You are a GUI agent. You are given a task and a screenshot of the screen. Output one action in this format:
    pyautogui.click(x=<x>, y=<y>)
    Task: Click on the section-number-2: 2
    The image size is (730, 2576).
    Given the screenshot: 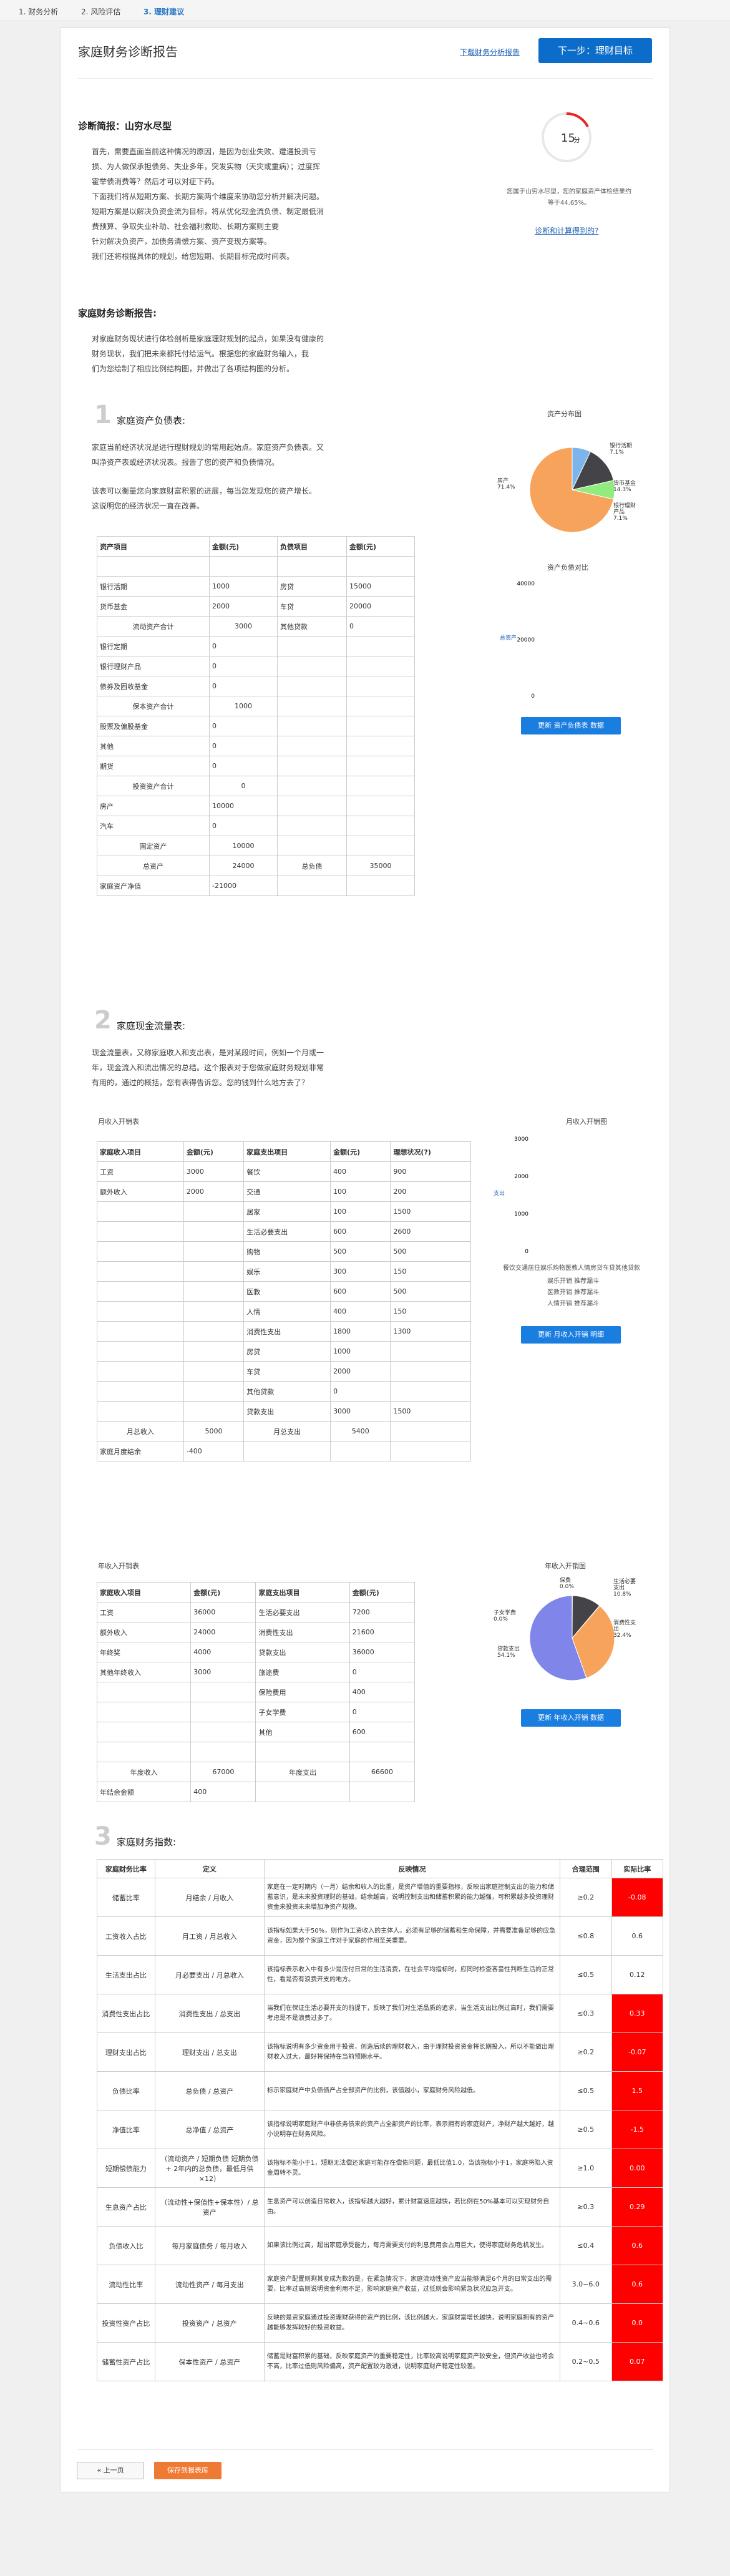 What is the action you would take?
    pyautogui.click(x=103, y=1020)
    